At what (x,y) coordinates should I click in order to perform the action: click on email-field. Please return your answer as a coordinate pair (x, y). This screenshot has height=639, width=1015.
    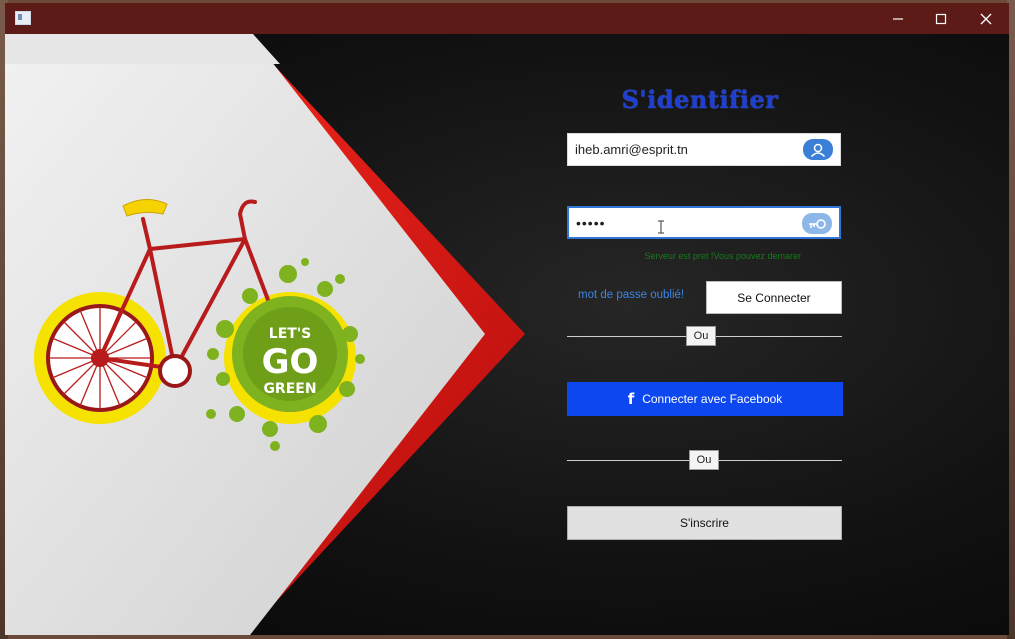
    Looking at the image, I should click on (704, 149).